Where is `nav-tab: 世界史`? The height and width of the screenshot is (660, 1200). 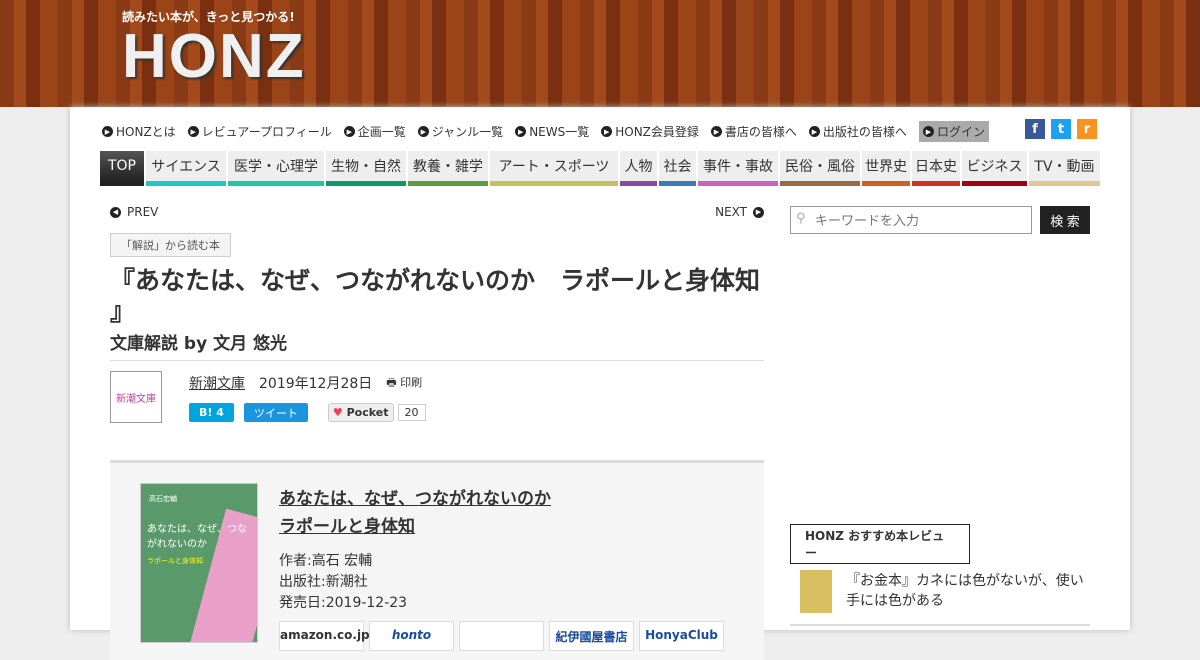
nav-tab: 世界史 is located at coordinates (886, 168).